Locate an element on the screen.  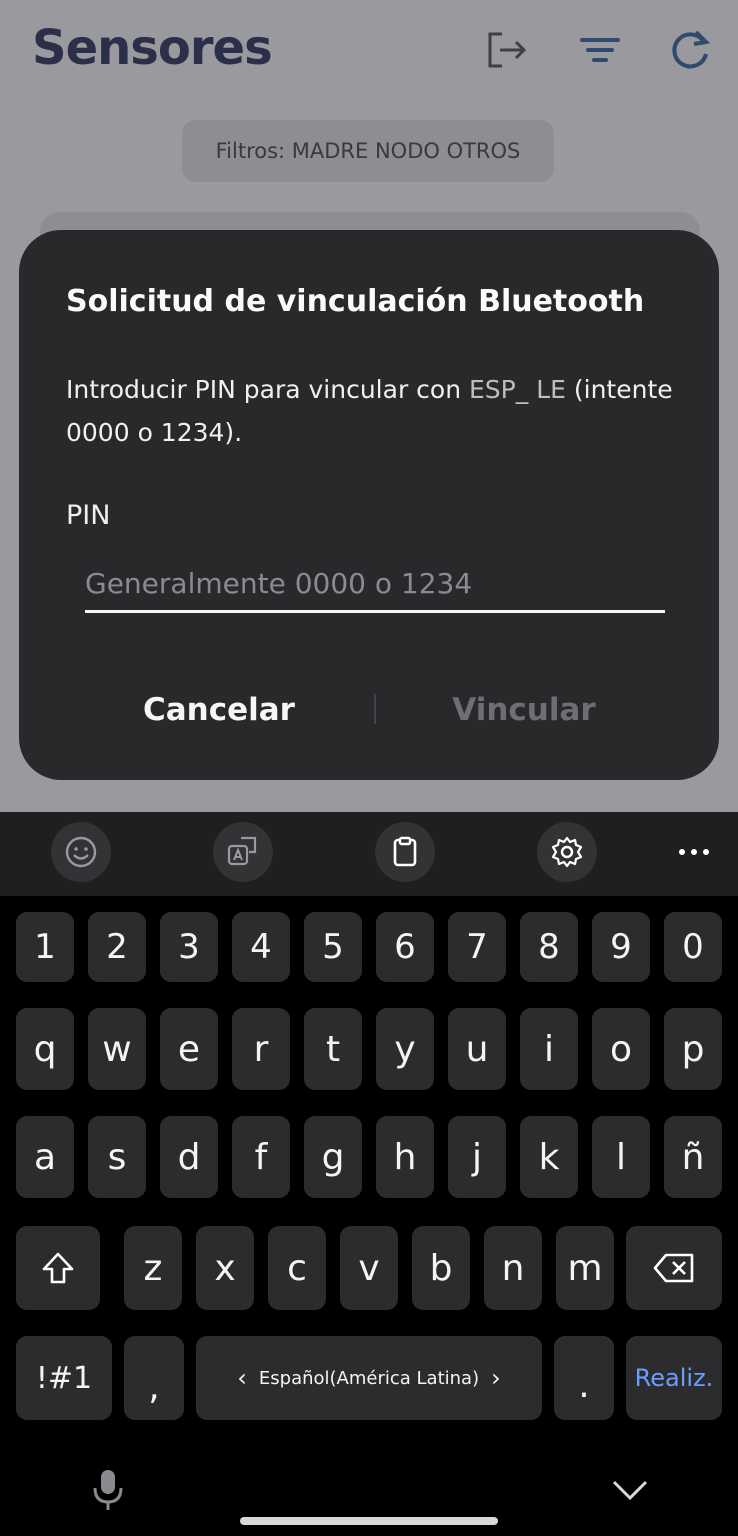
backspace-icon is located at coordinates (674, 1268).